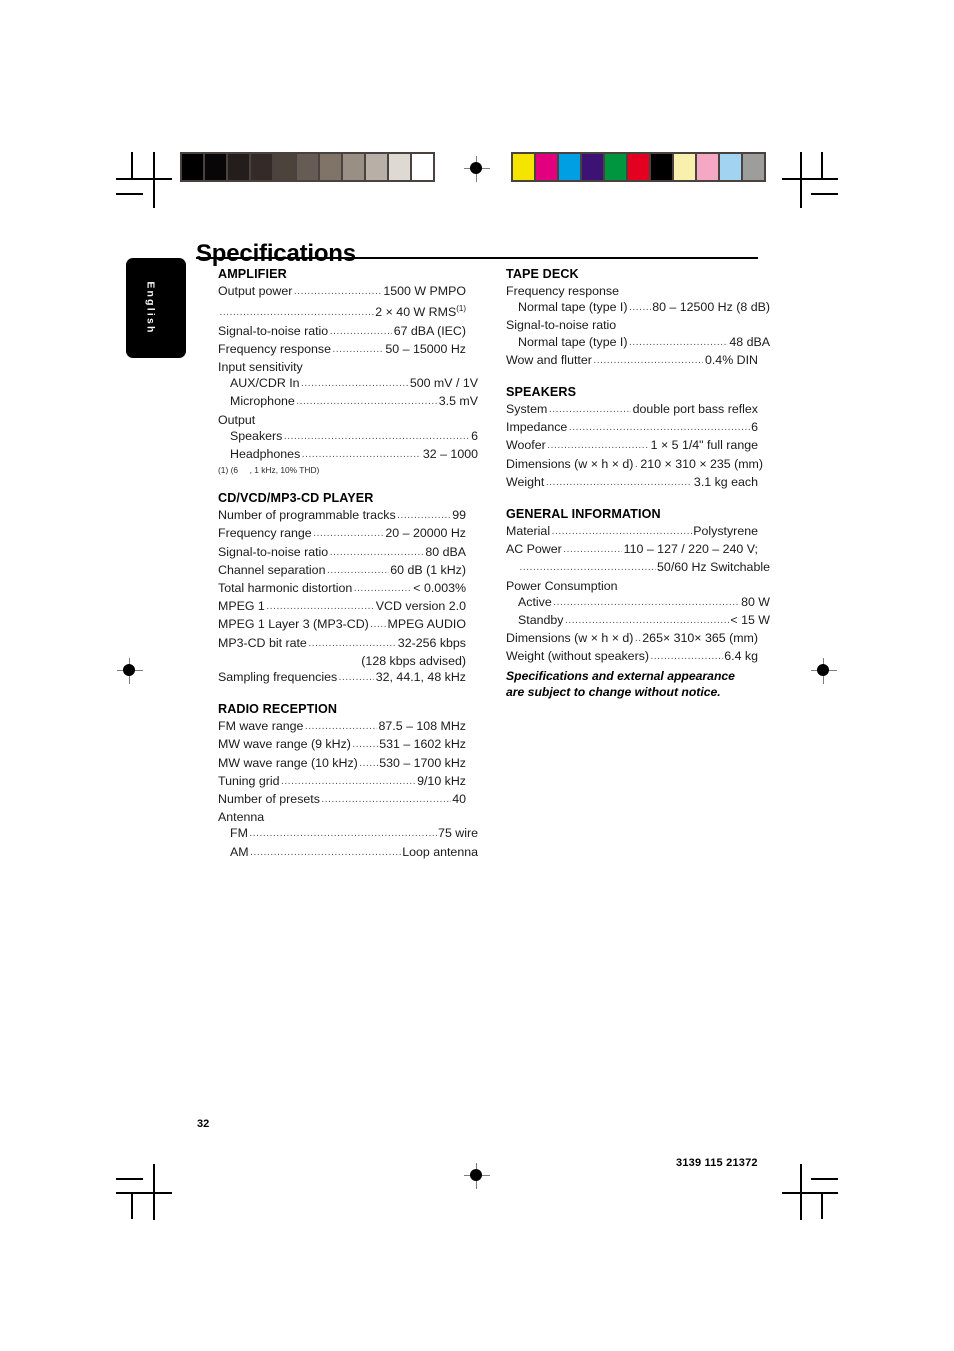 This screenshot has width=954, height=1351. What do you see at coordinates (477, 258) in the screenshot?
I see `title-divider` at bounding box center [477, 258].